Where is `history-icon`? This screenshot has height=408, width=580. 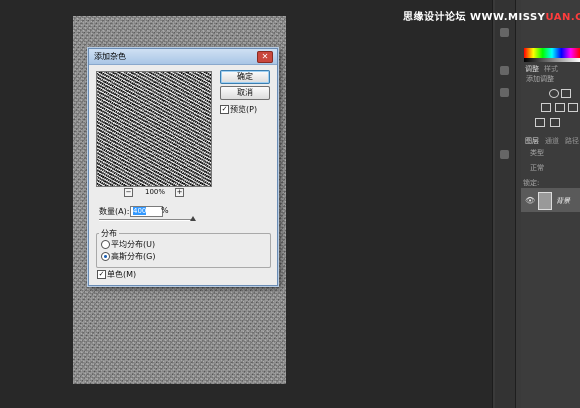
history-icon is located at coordinates (504, 32).